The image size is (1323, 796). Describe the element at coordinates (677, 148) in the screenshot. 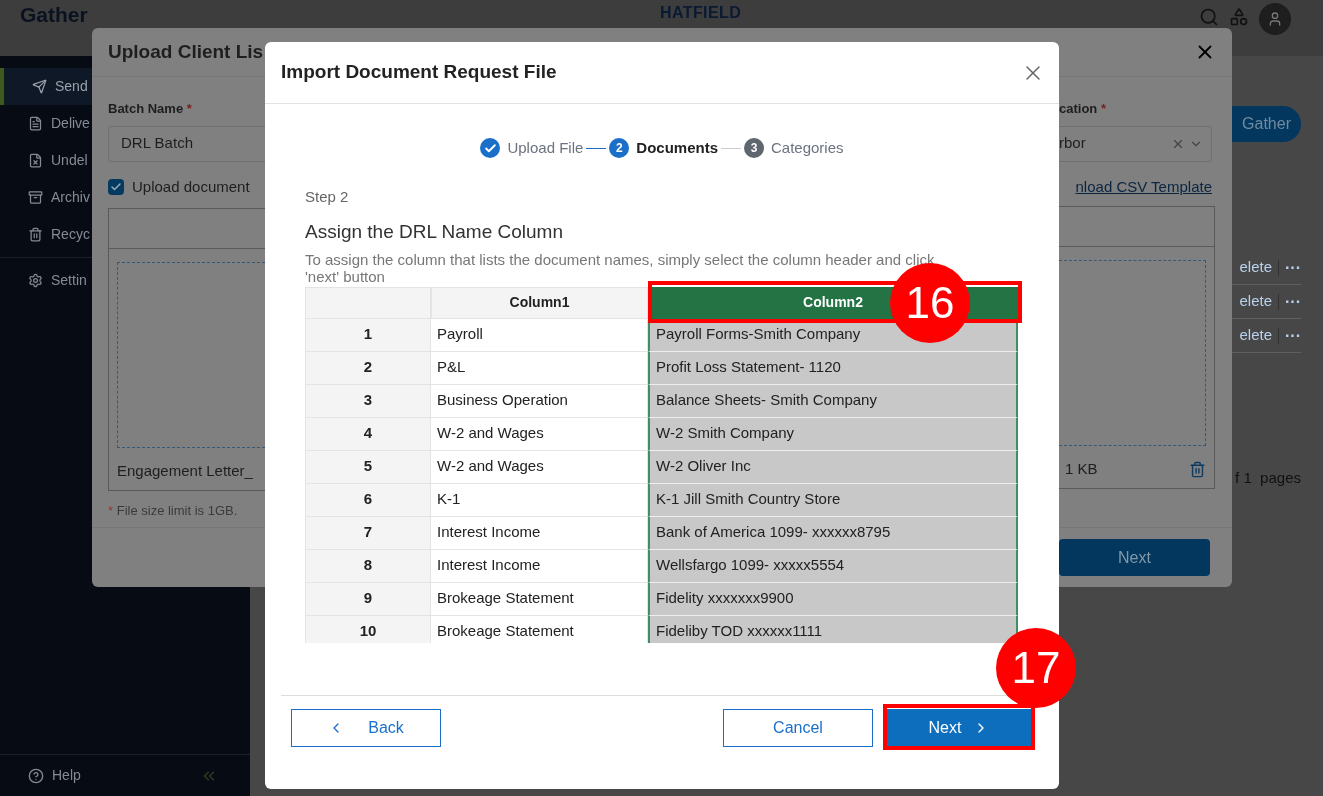

I see `step-label: Documents` at that location.